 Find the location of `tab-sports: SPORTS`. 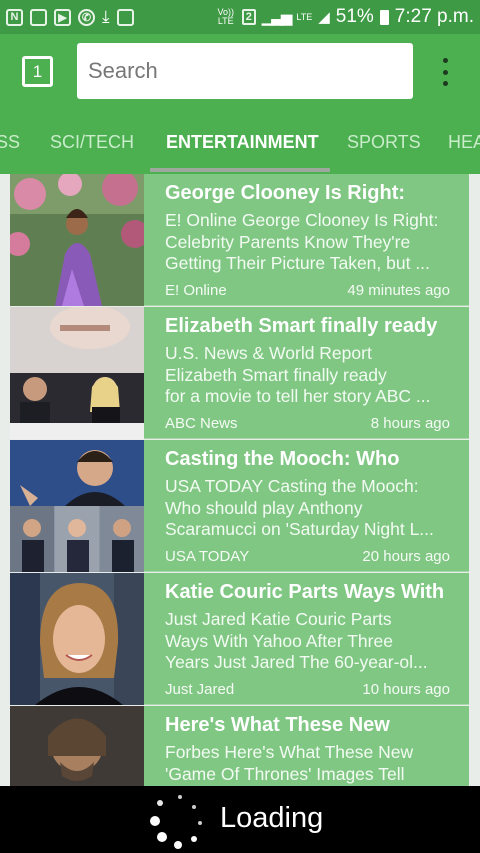

tab-sports: SPORTS is located at coordinates (384, 142).